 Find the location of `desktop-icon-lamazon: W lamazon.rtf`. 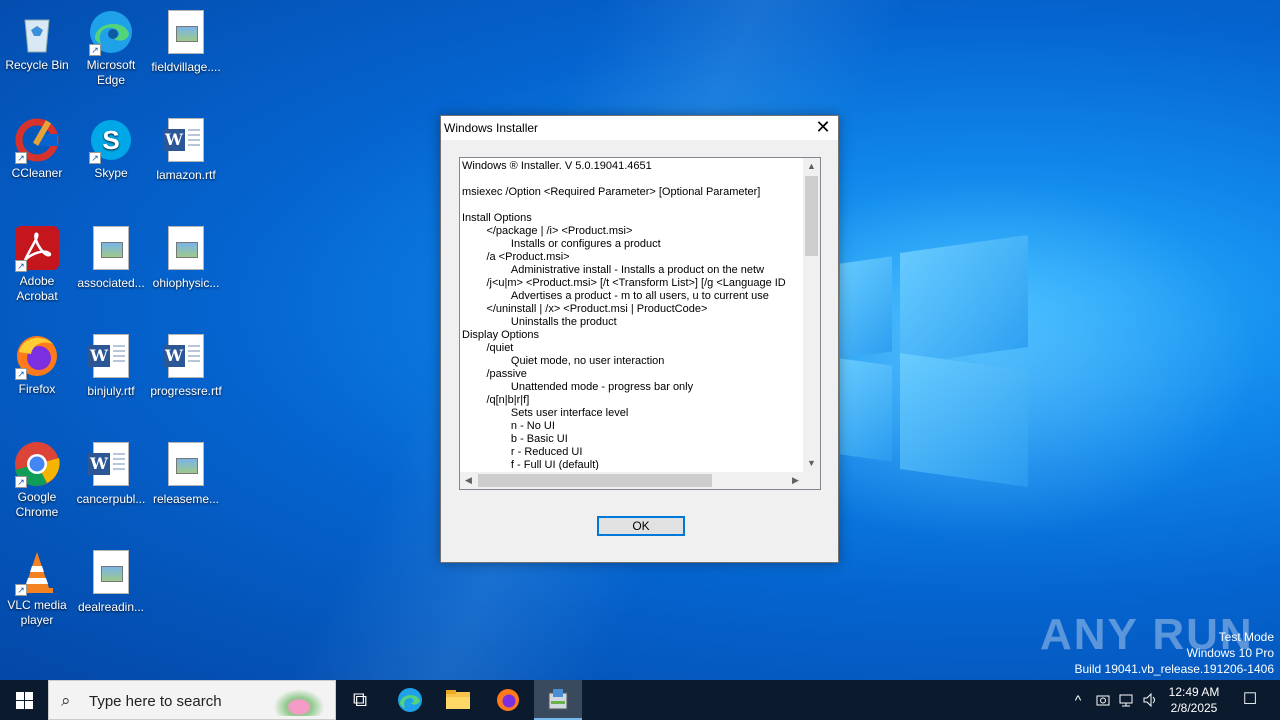

desktop-icon-lamazon: W lamazon.rtf is located at coordinates (186, 149).